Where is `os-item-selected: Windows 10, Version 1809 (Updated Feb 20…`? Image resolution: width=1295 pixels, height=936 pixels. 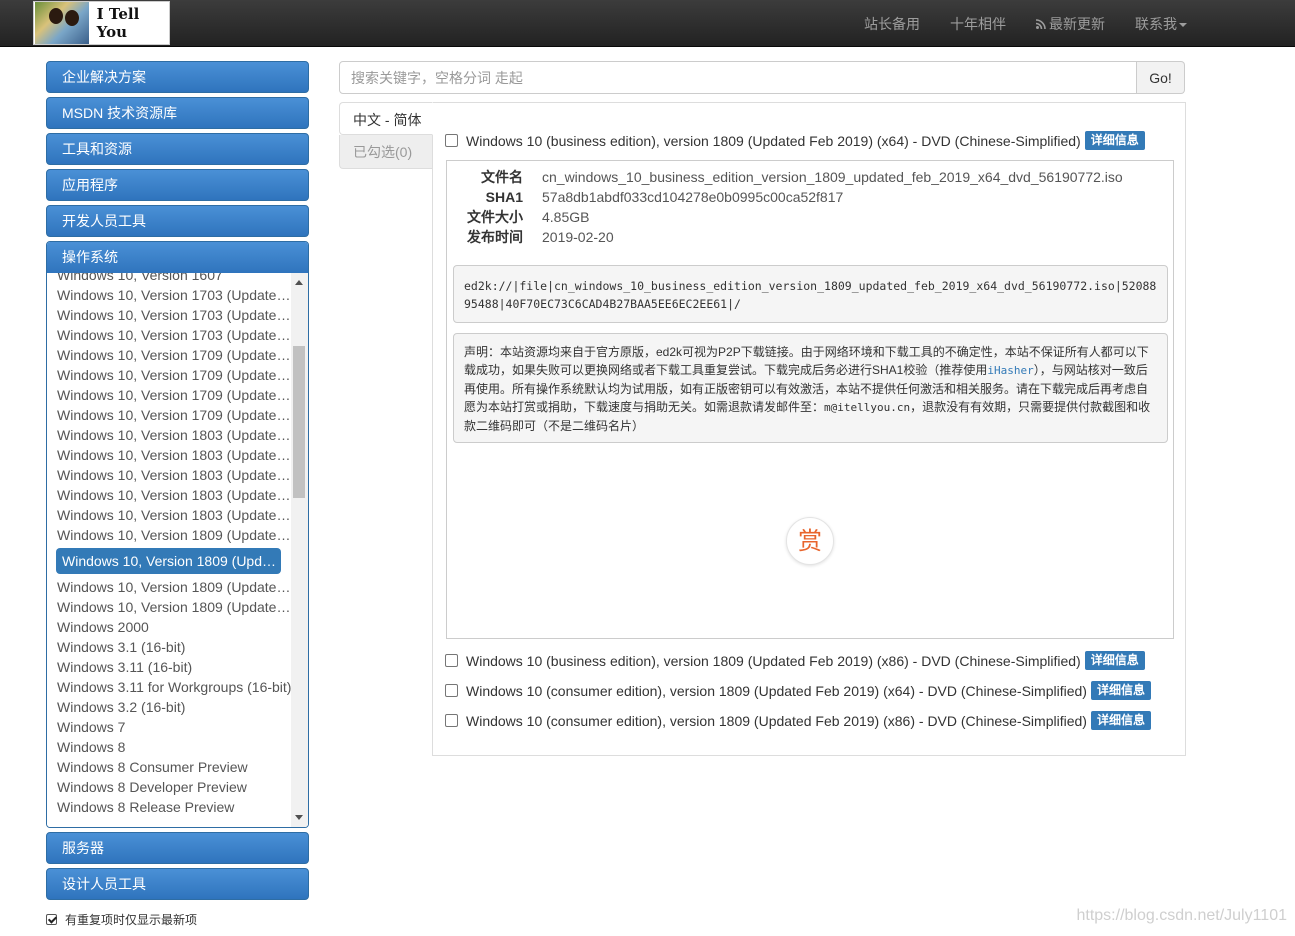 os-item-selected: Windows 10, Version 1809 (Updated Feb 20… is located at coordinates (168, 561).